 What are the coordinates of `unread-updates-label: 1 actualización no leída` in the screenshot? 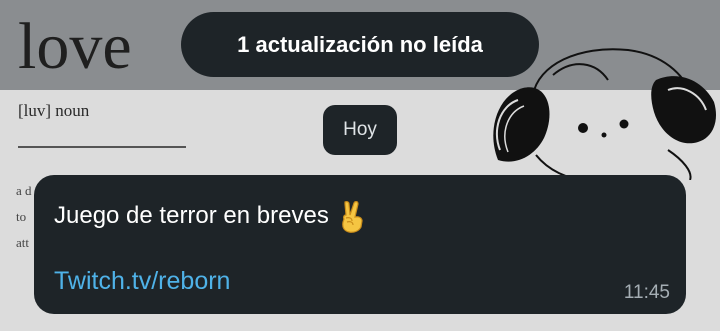 It's located at (360, 44).